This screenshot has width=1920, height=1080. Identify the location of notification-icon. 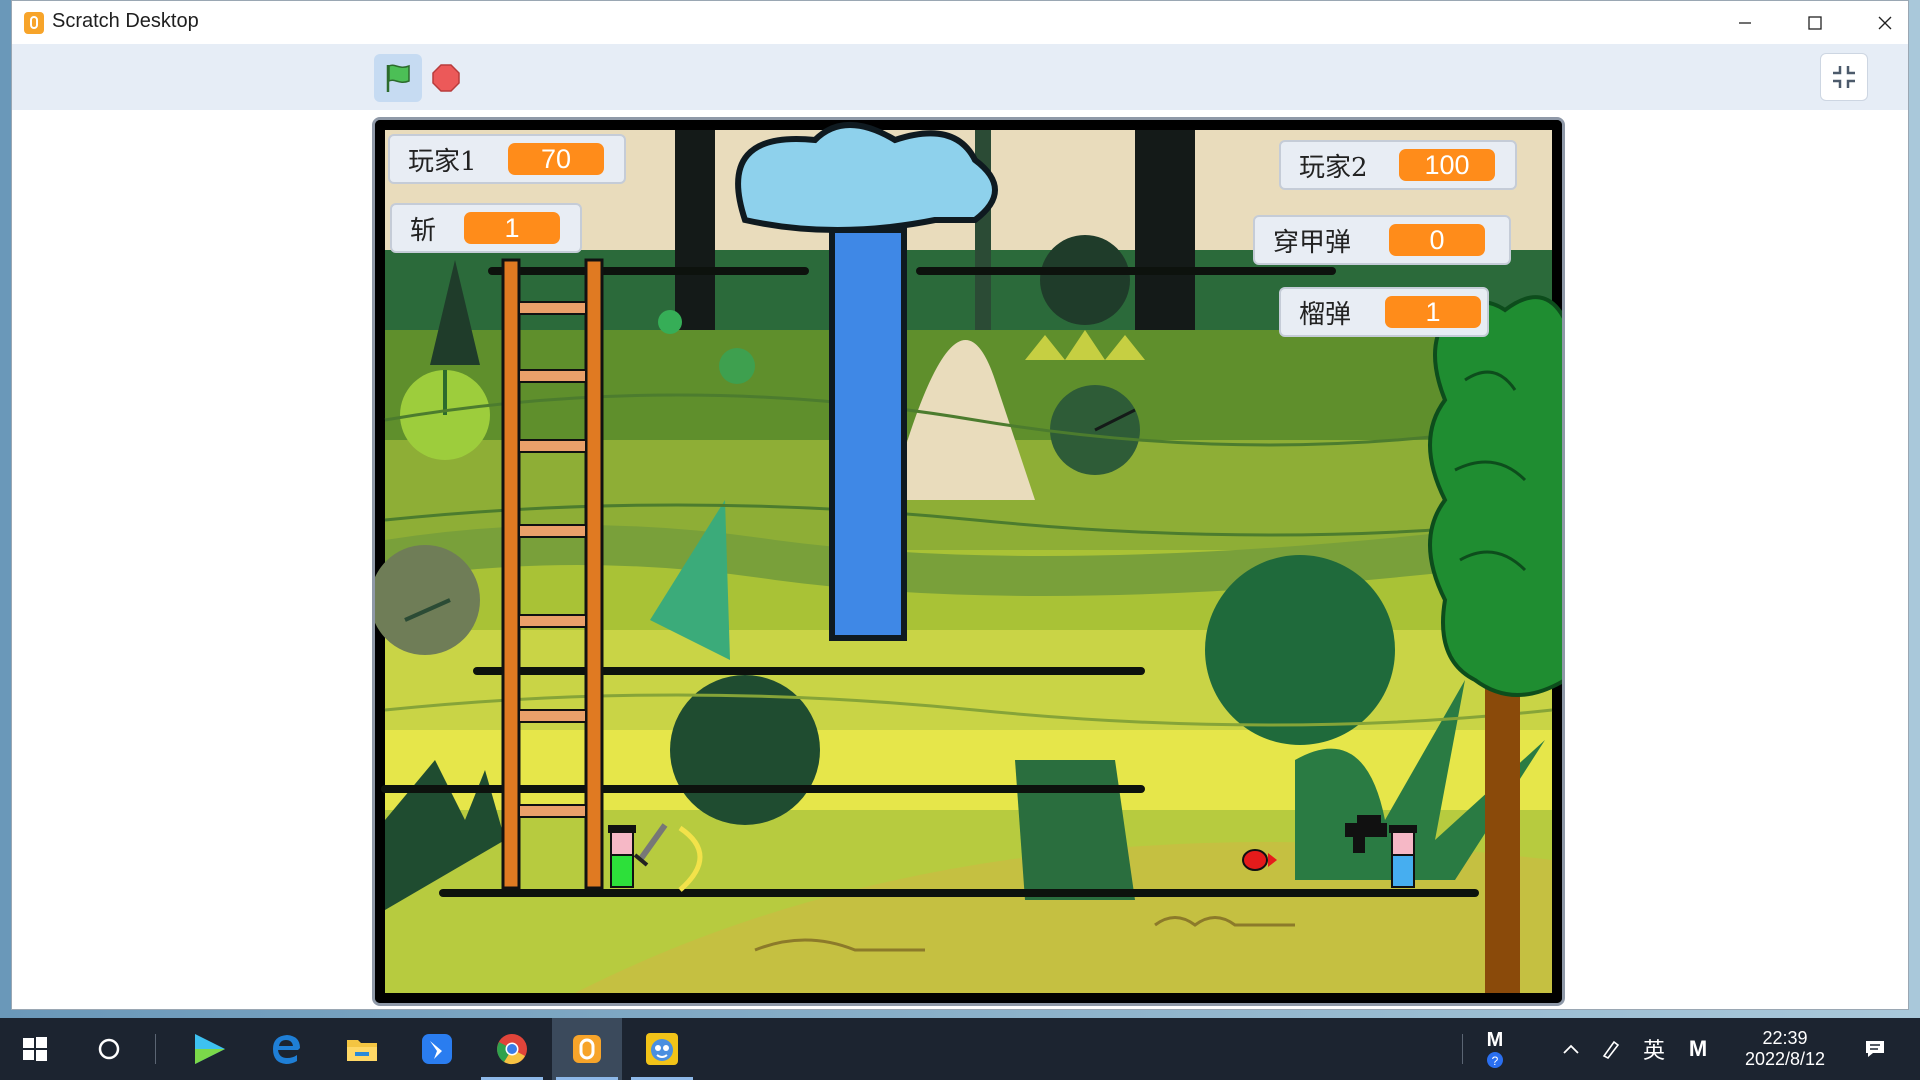
(1875, 1049).